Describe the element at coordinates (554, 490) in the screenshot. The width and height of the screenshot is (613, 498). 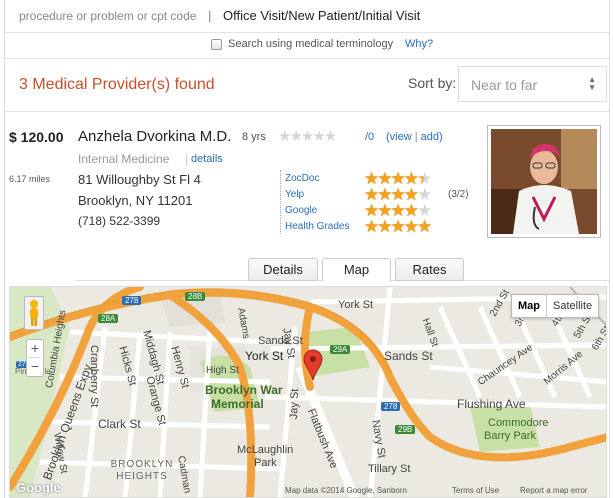
I see `report-map-error-link: Report a map error` at that location.